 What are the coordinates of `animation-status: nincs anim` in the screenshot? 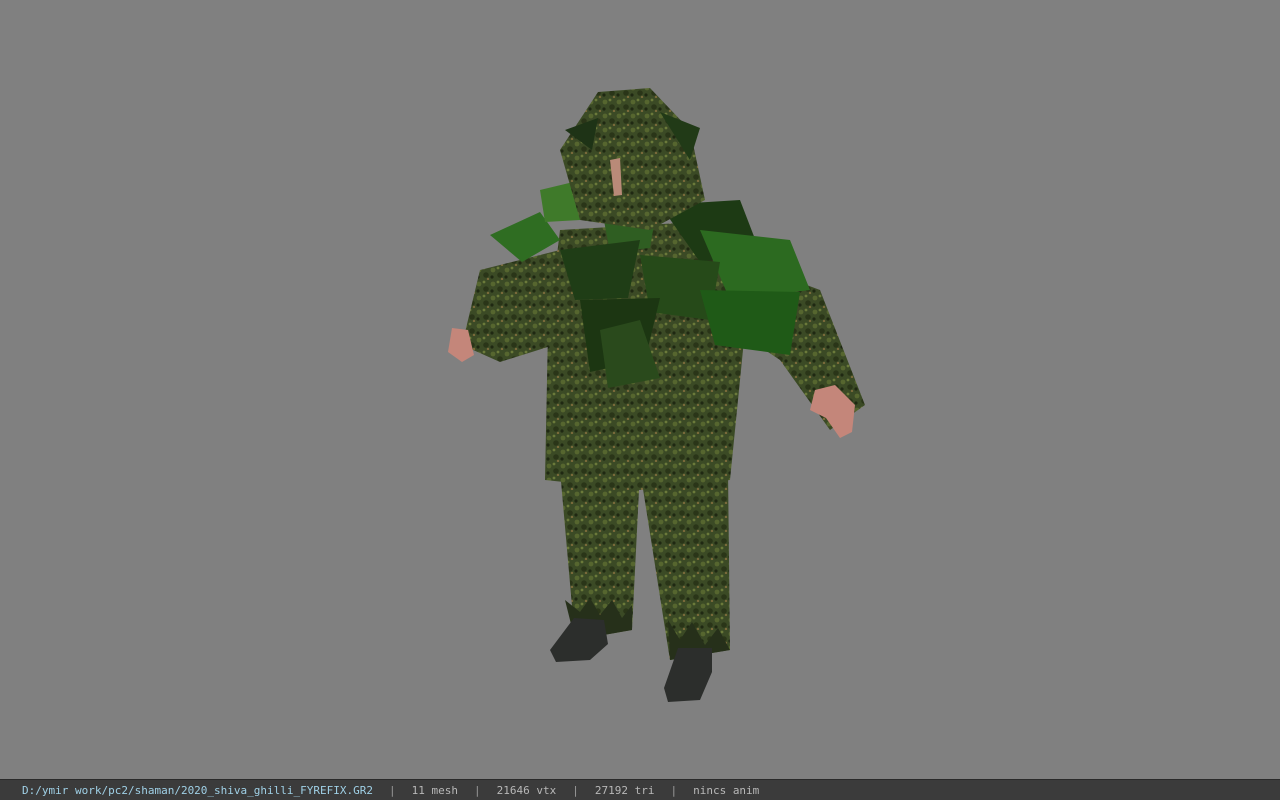 It's located at (726, 790).